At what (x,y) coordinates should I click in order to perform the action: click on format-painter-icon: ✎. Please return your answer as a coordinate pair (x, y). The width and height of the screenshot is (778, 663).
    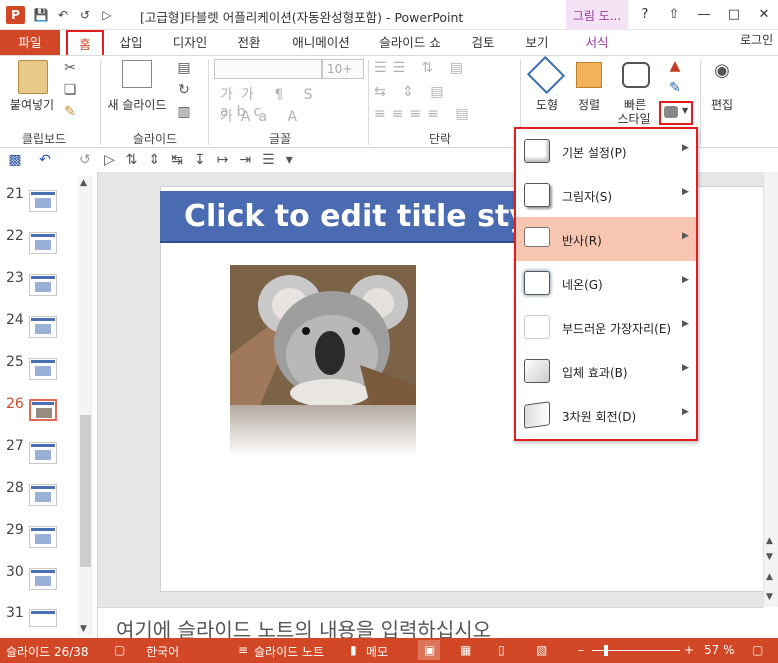
    Looking at the image, I should click on (70, 112).